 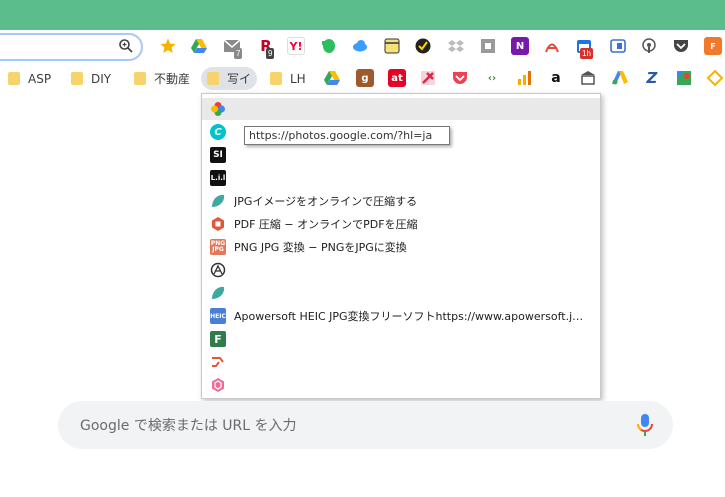 What do you see at coordinates (401, 293) in the screenshot?
I see `bookmark-item-leaf` at bounding box center [401, 293].